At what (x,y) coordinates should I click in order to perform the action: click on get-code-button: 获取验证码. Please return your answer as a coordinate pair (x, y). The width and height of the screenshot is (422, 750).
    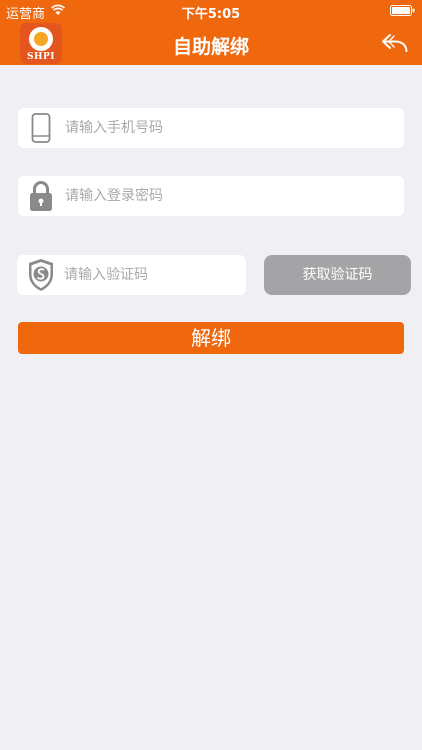
    Looking at the image, I should click on (337, 275).